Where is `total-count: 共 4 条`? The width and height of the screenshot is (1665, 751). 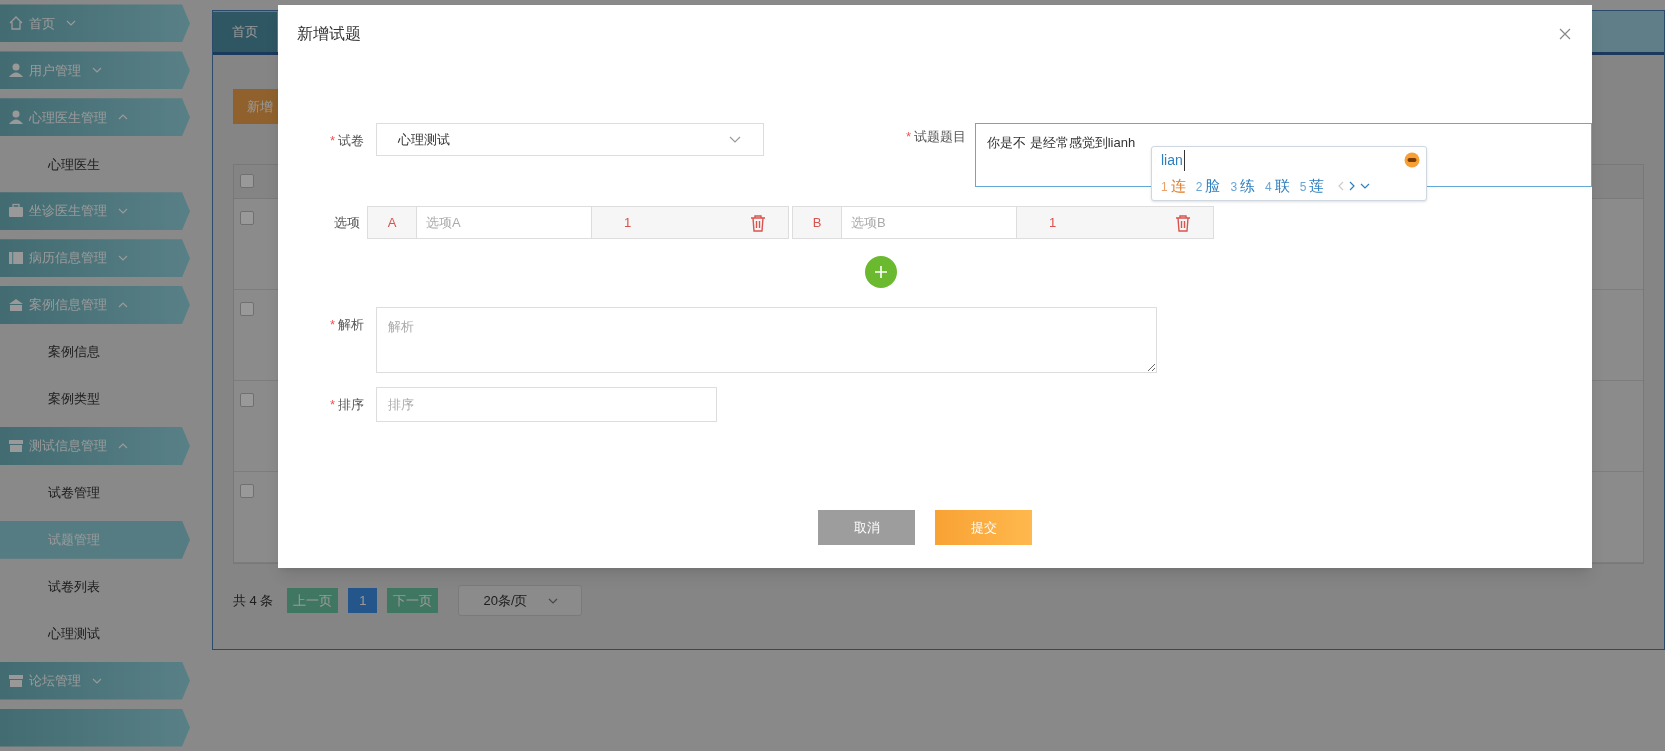 total-count: 共 4 条 is located at coordinates (253, 600).